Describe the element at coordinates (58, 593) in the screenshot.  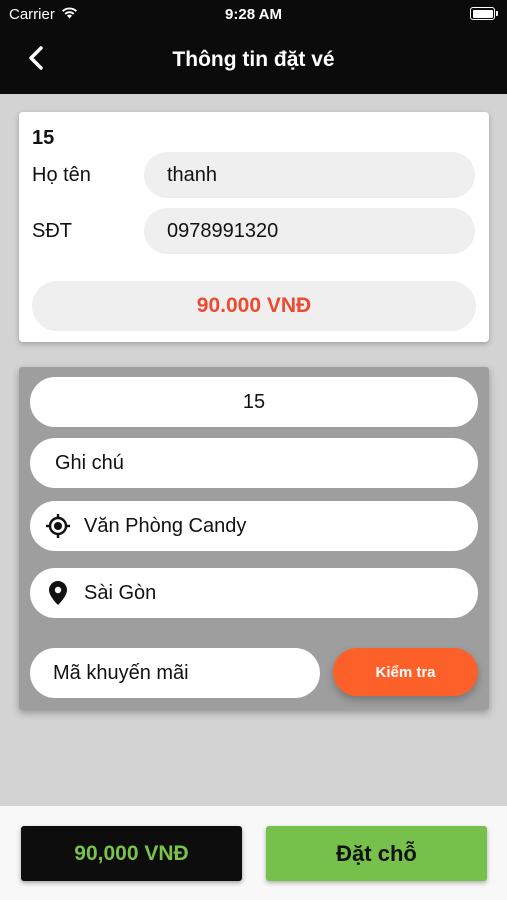
I see `map-pin-icon` at that location.